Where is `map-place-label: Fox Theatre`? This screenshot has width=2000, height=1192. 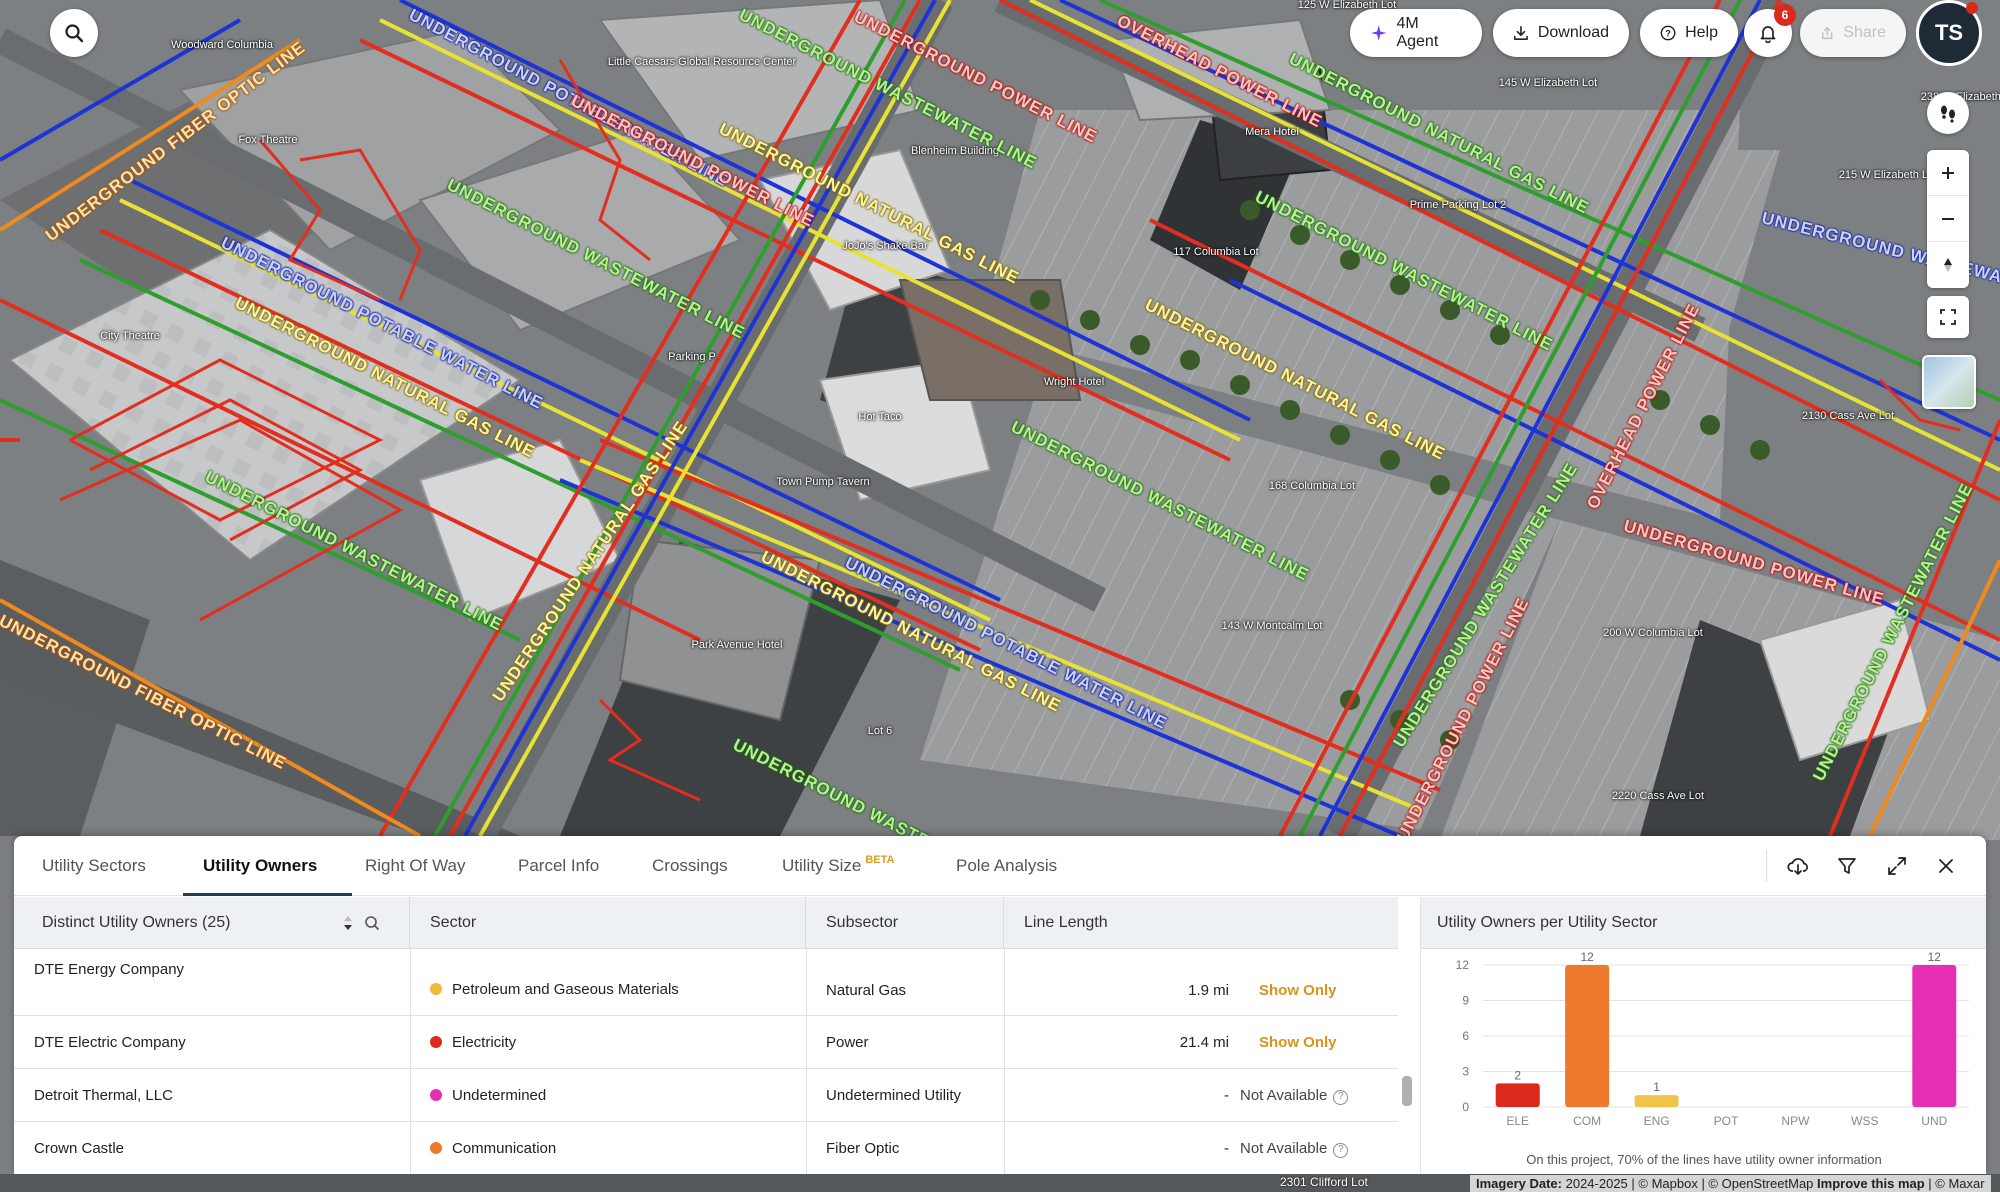 map-place-label: Fox Theatre is located at coordinates (267, 140).